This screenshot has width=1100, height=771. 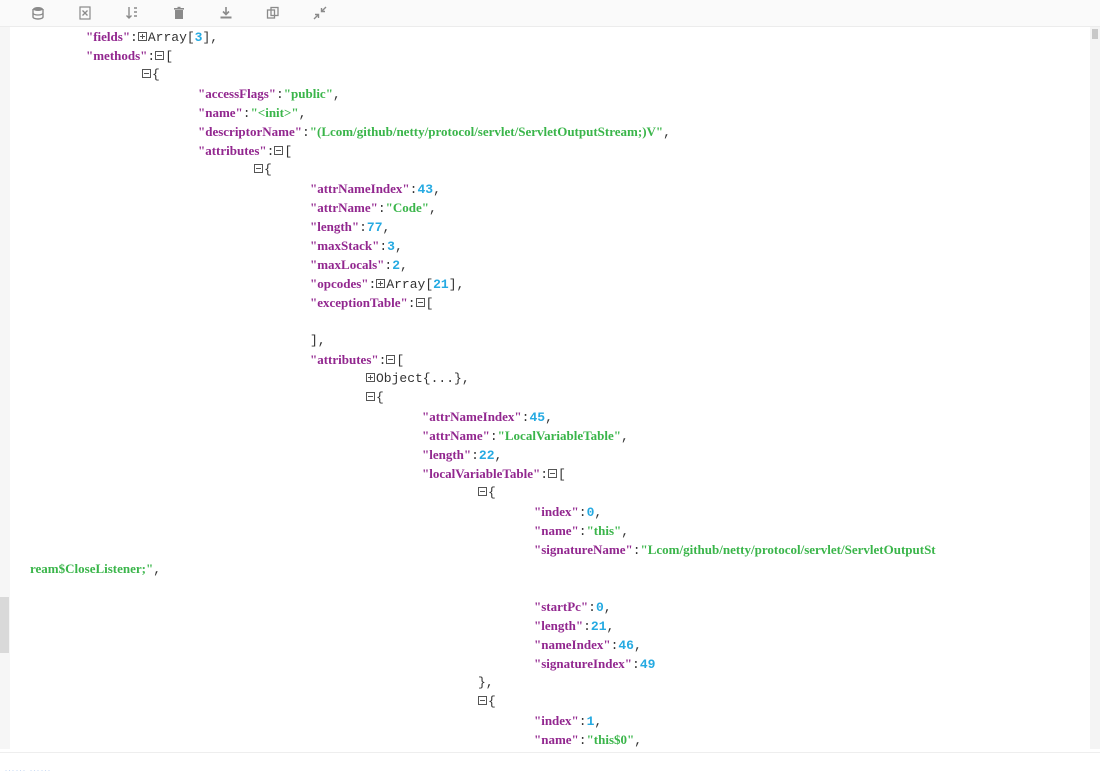 I want to click on json-line: "signatureIndex":49, so click(x=594, y=663).